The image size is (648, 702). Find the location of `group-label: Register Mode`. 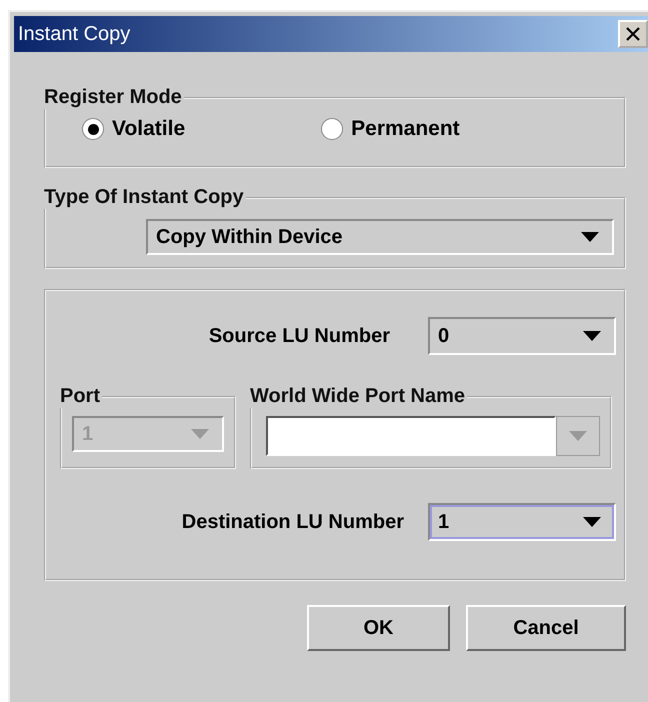

group-label: Register Mode is located at coordinates (113, 97).